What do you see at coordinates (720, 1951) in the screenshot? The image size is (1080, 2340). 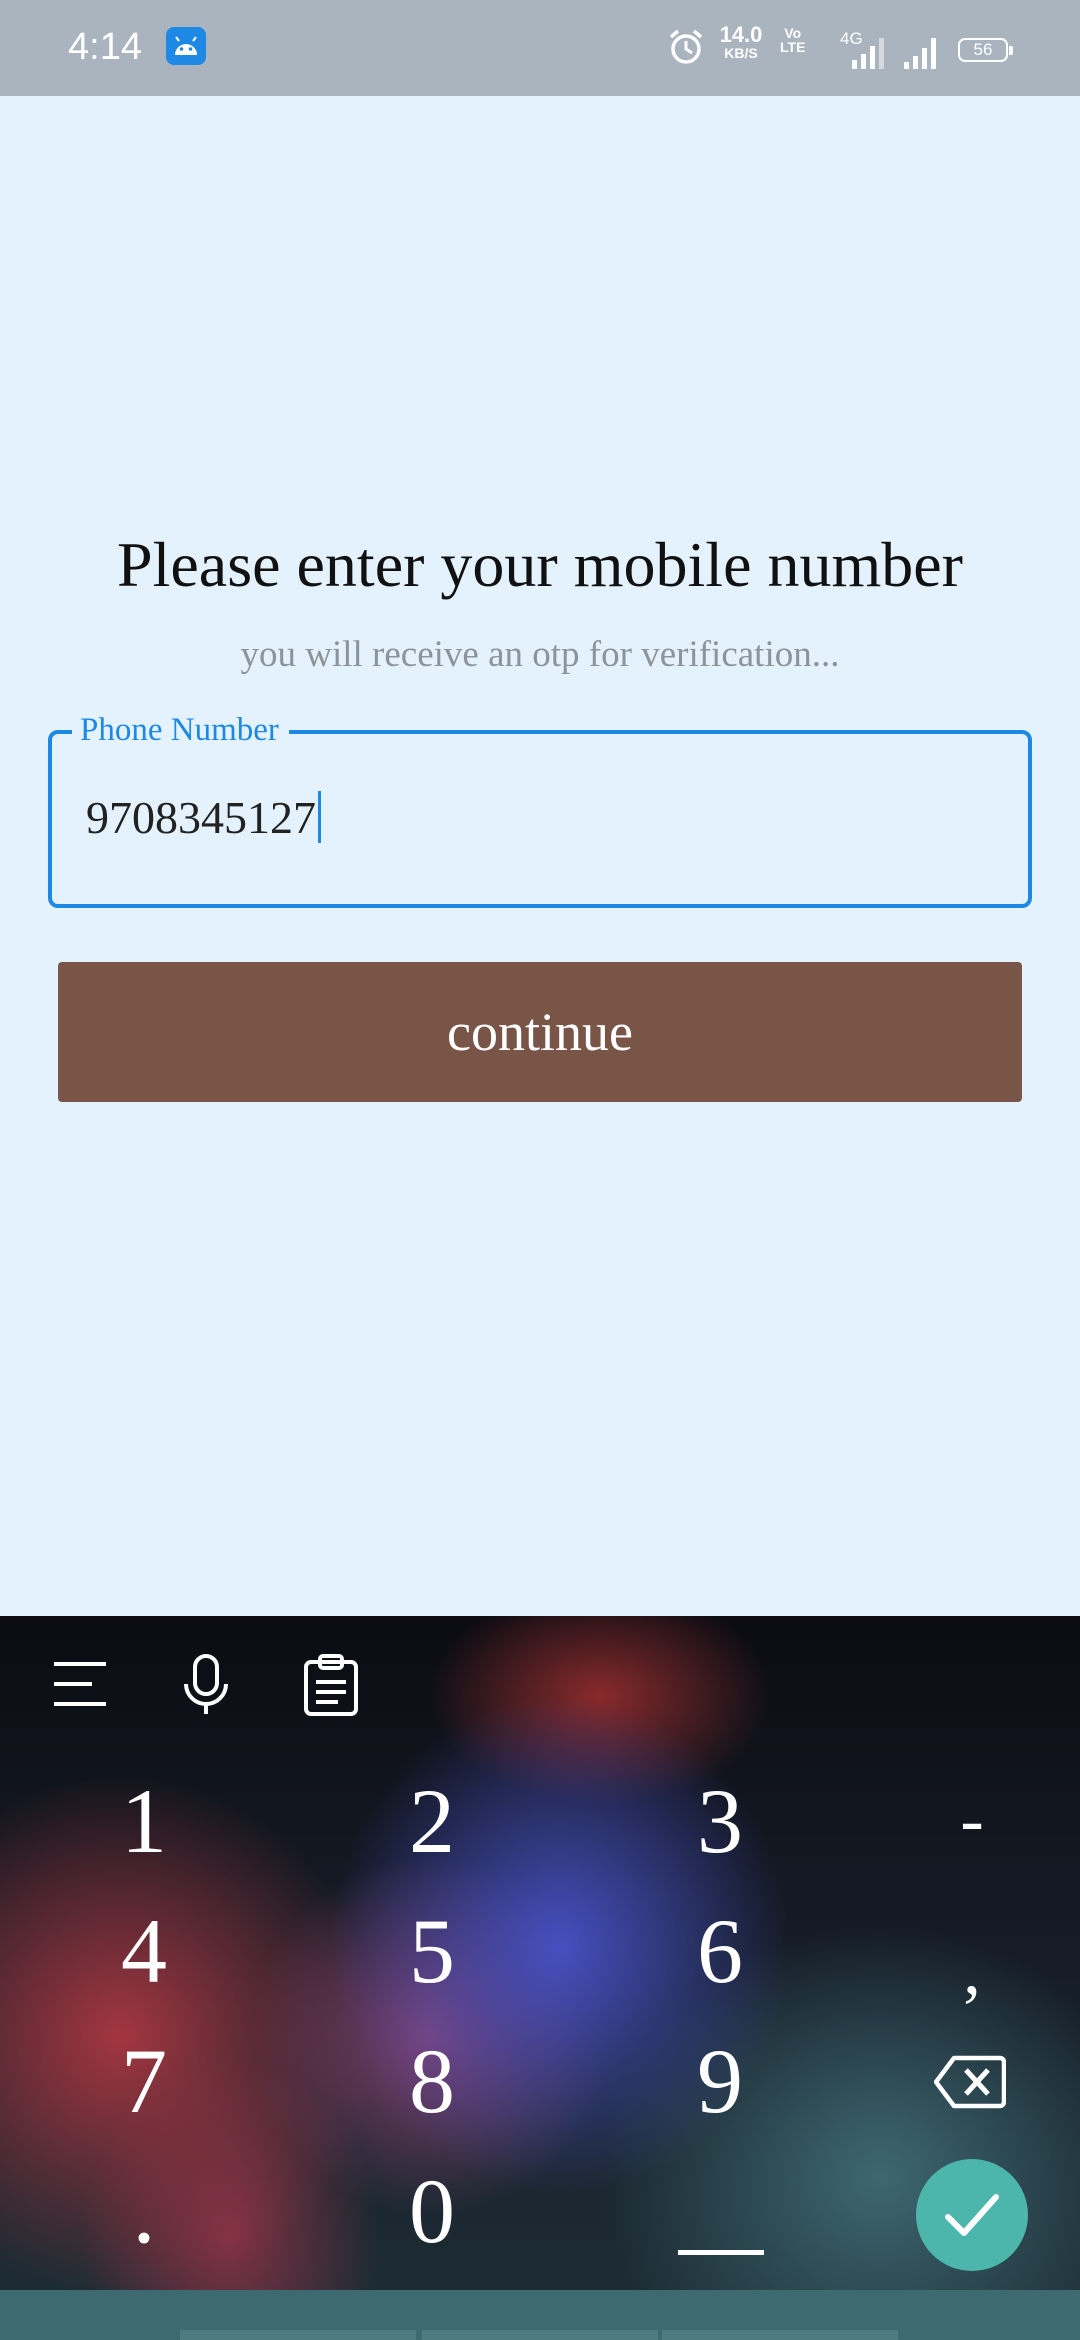 I see `key-6: 6` at bounding box center [720, 1951].